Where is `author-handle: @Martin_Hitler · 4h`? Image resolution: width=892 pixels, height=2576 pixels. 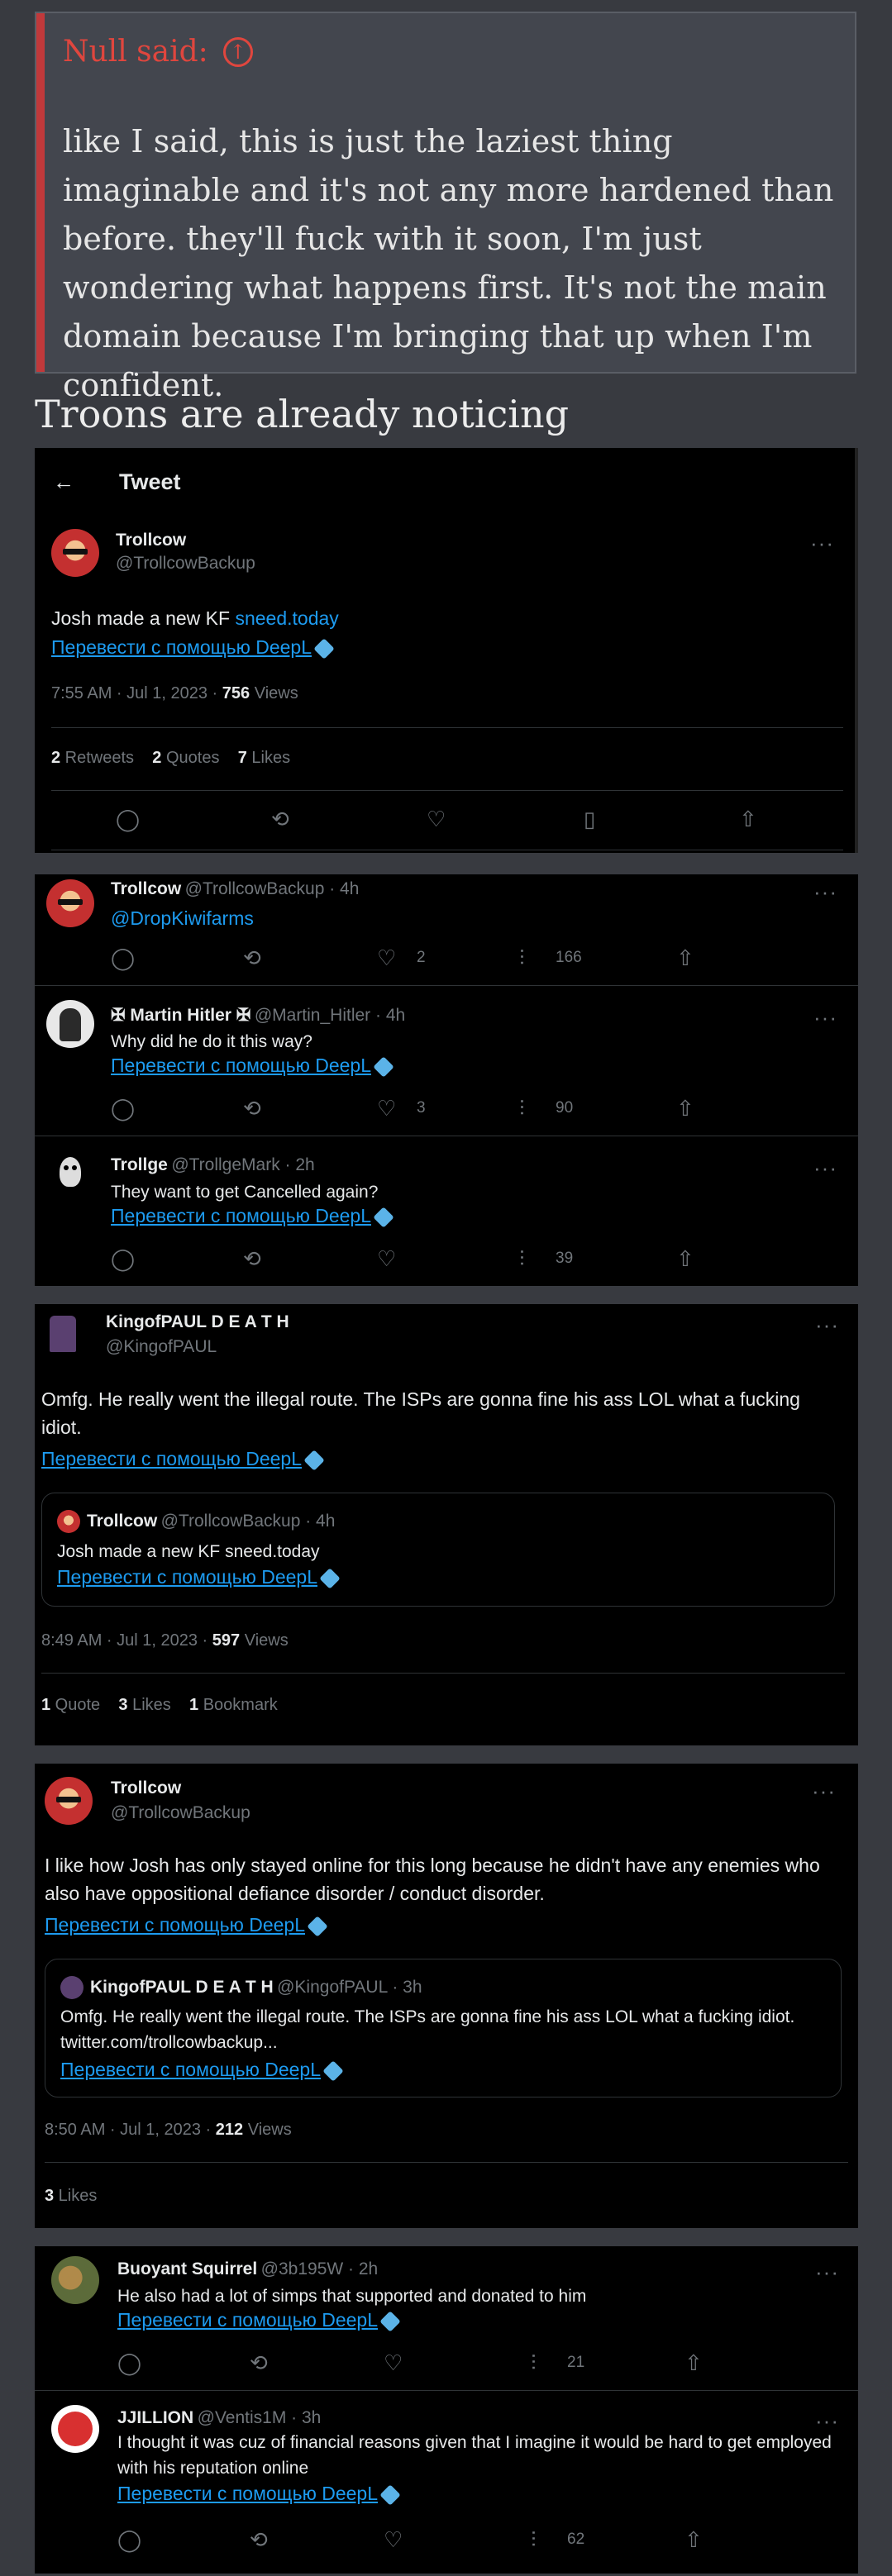
author-handle: @Martin_Hitler · 4h is located at coordinates (330, 1016).